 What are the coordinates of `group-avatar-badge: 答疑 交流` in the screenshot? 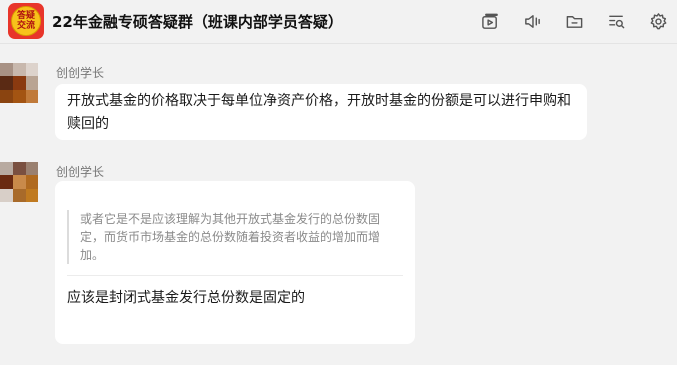 It's located at (26, 21).